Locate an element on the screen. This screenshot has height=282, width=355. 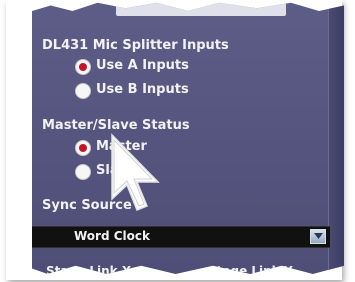
stage-link-y-label: Stage Link Y is located at coordinates (250, 269).